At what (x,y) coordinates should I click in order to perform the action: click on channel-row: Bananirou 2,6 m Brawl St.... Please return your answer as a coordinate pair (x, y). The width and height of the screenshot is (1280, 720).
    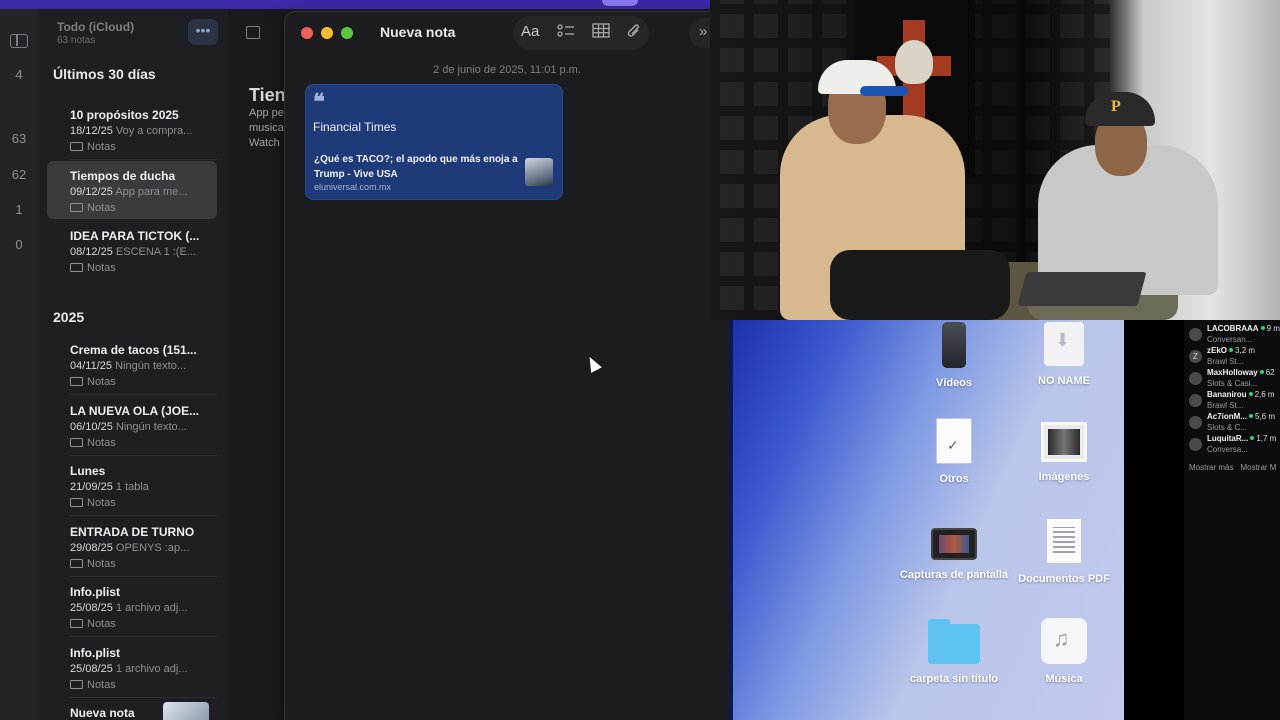
    Looking at the image, I should click on (1234, 401).